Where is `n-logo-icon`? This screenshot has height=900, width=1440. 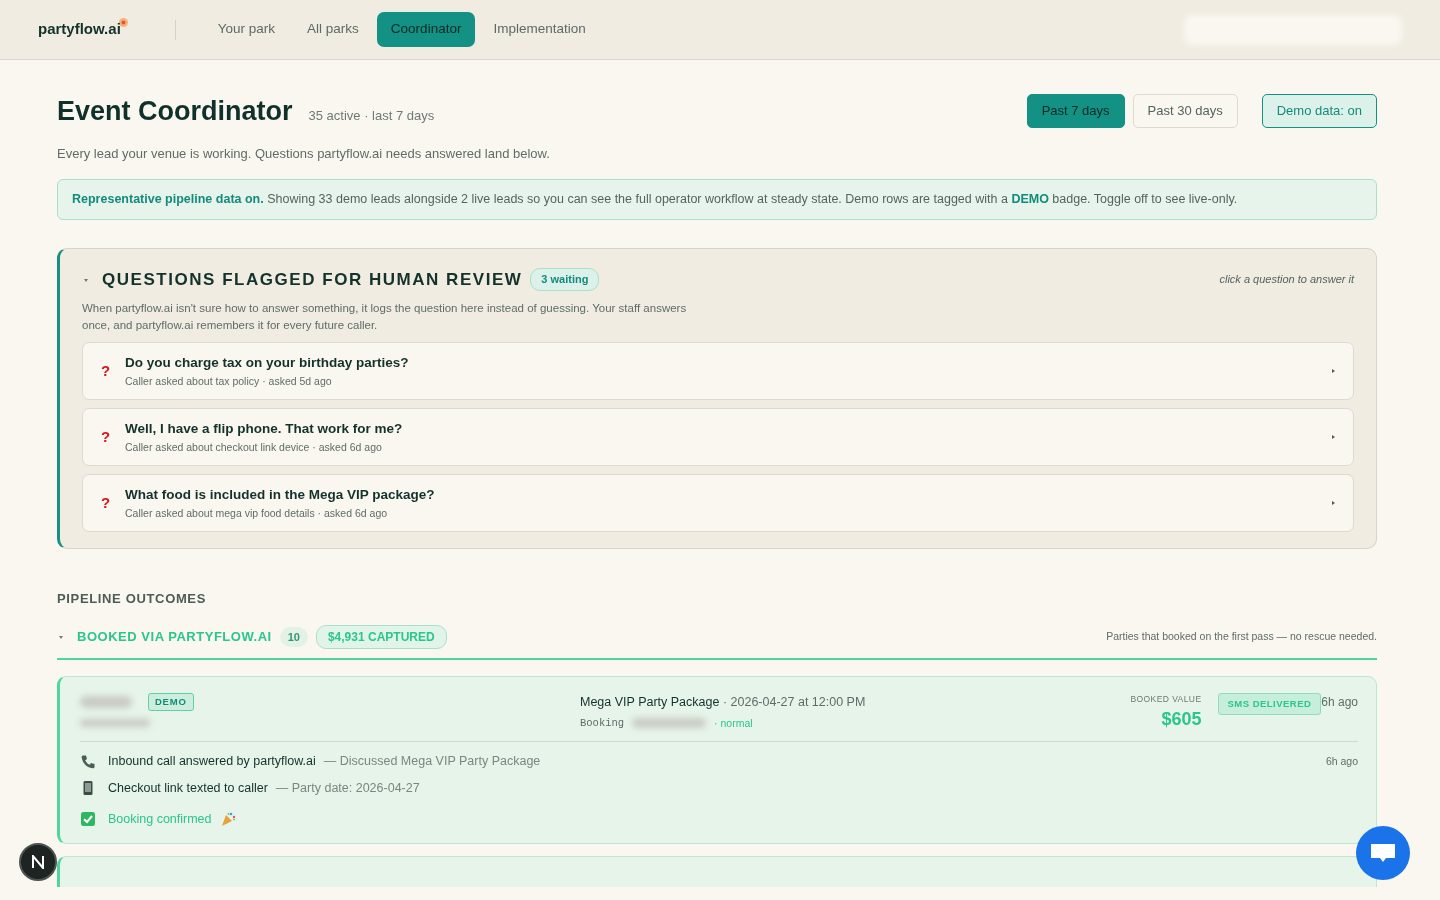 n-logo-icon is located at coordinates (38, 862).